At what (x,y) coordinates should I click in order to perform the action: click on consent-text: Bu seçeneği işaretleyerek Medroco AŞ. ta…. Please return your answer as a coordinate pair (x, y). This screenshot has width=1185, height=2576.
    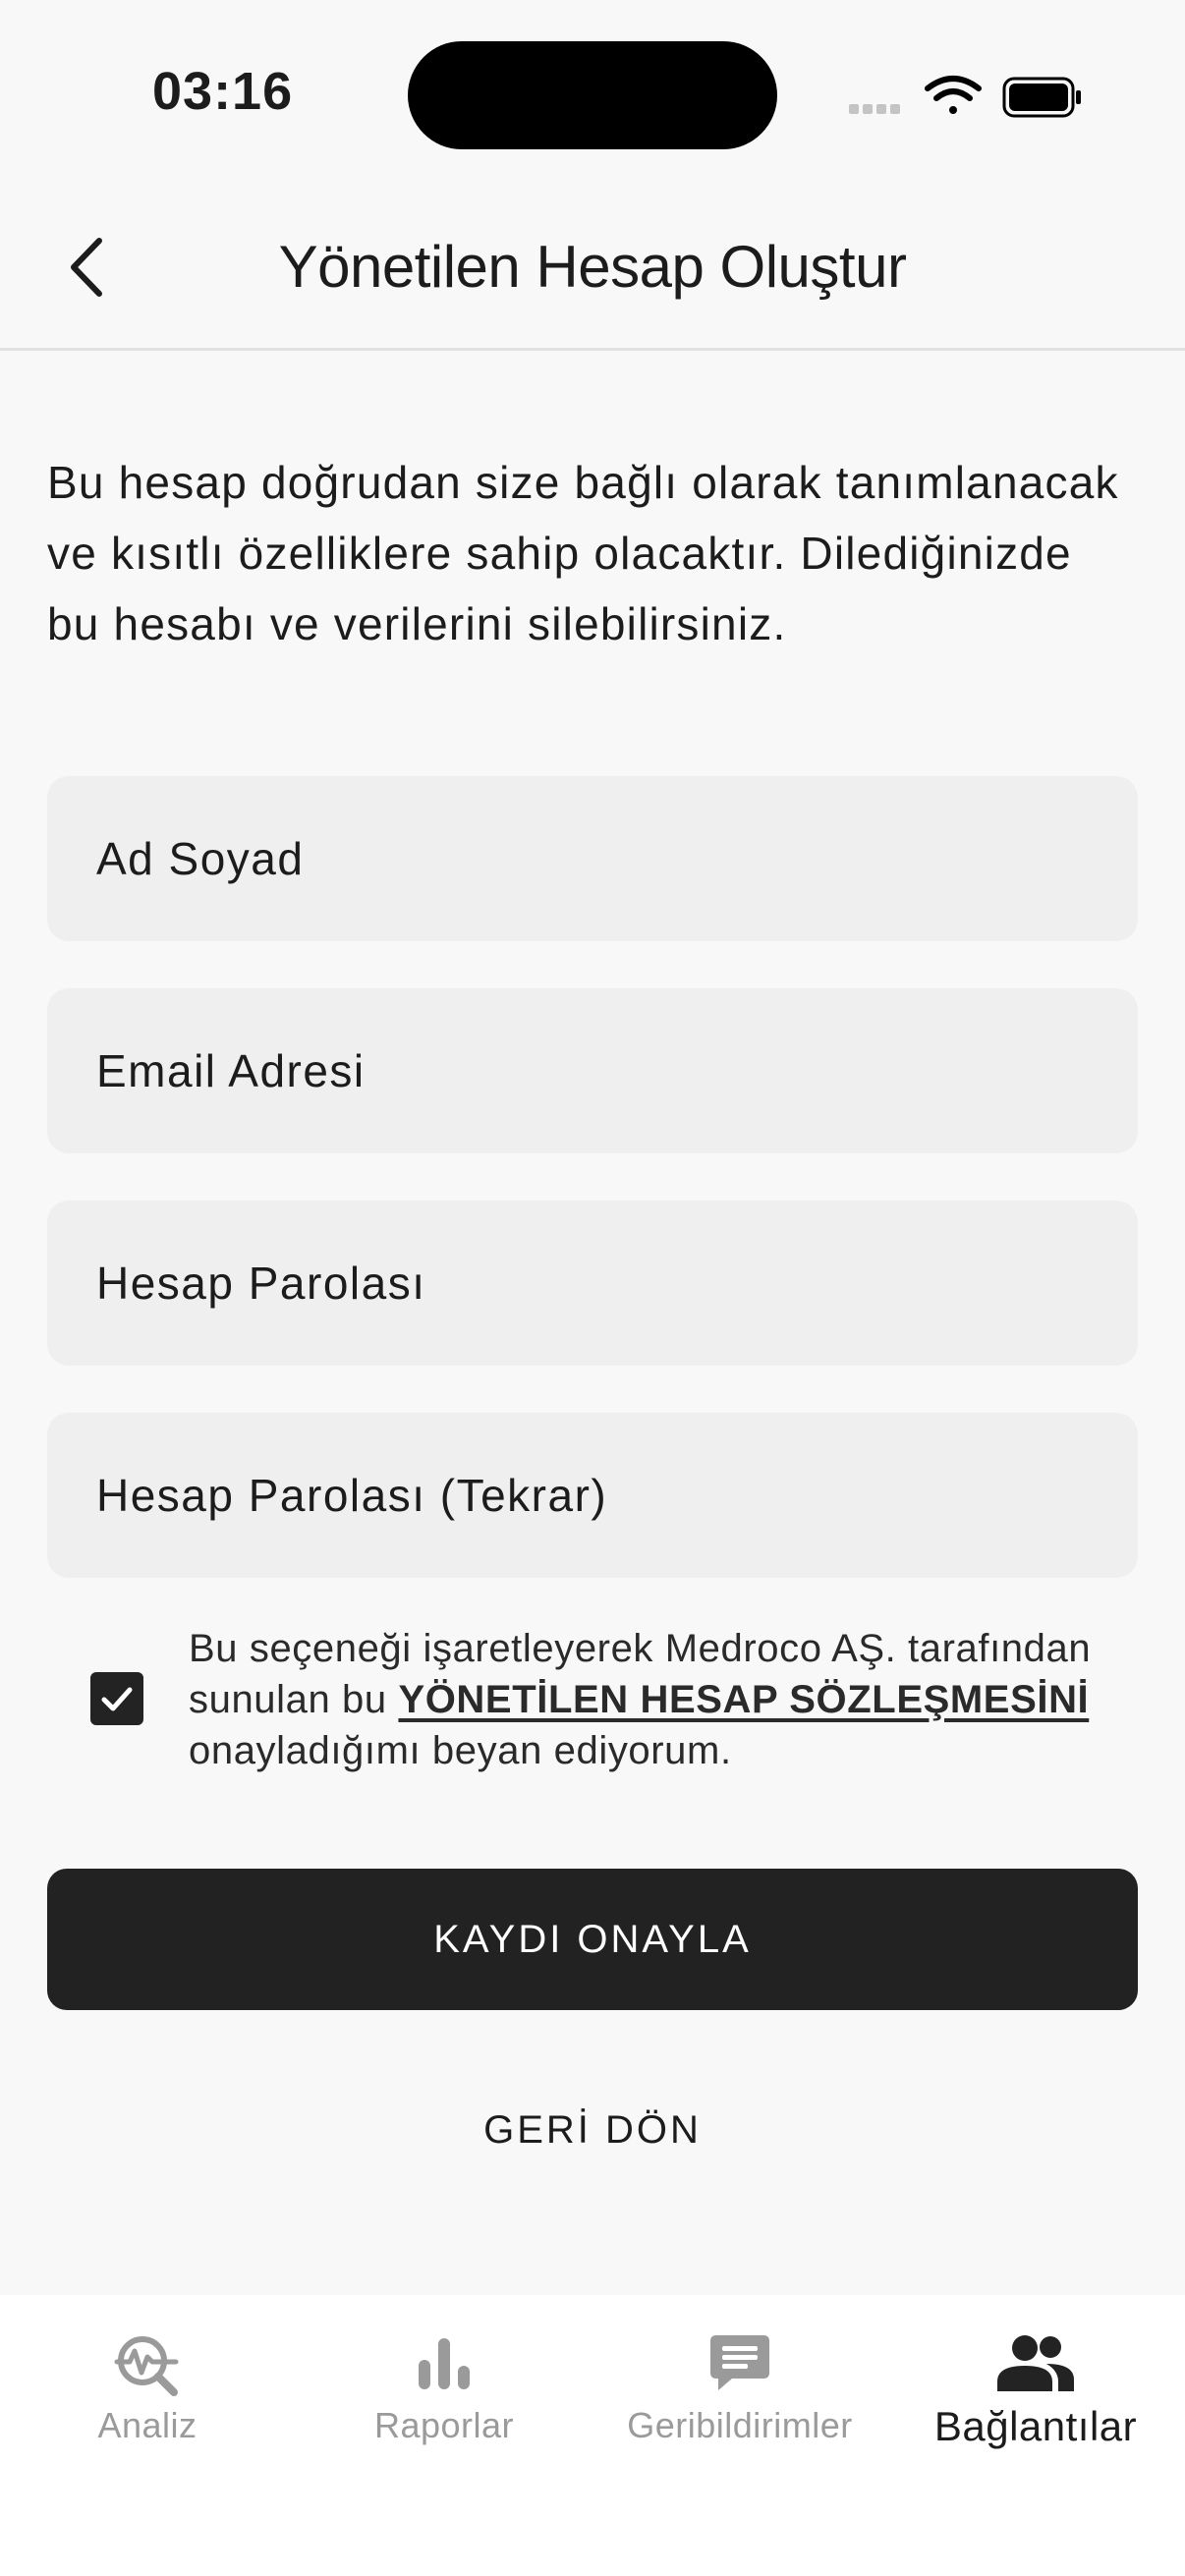
    Looking at the image, I should click on (651, 1699).